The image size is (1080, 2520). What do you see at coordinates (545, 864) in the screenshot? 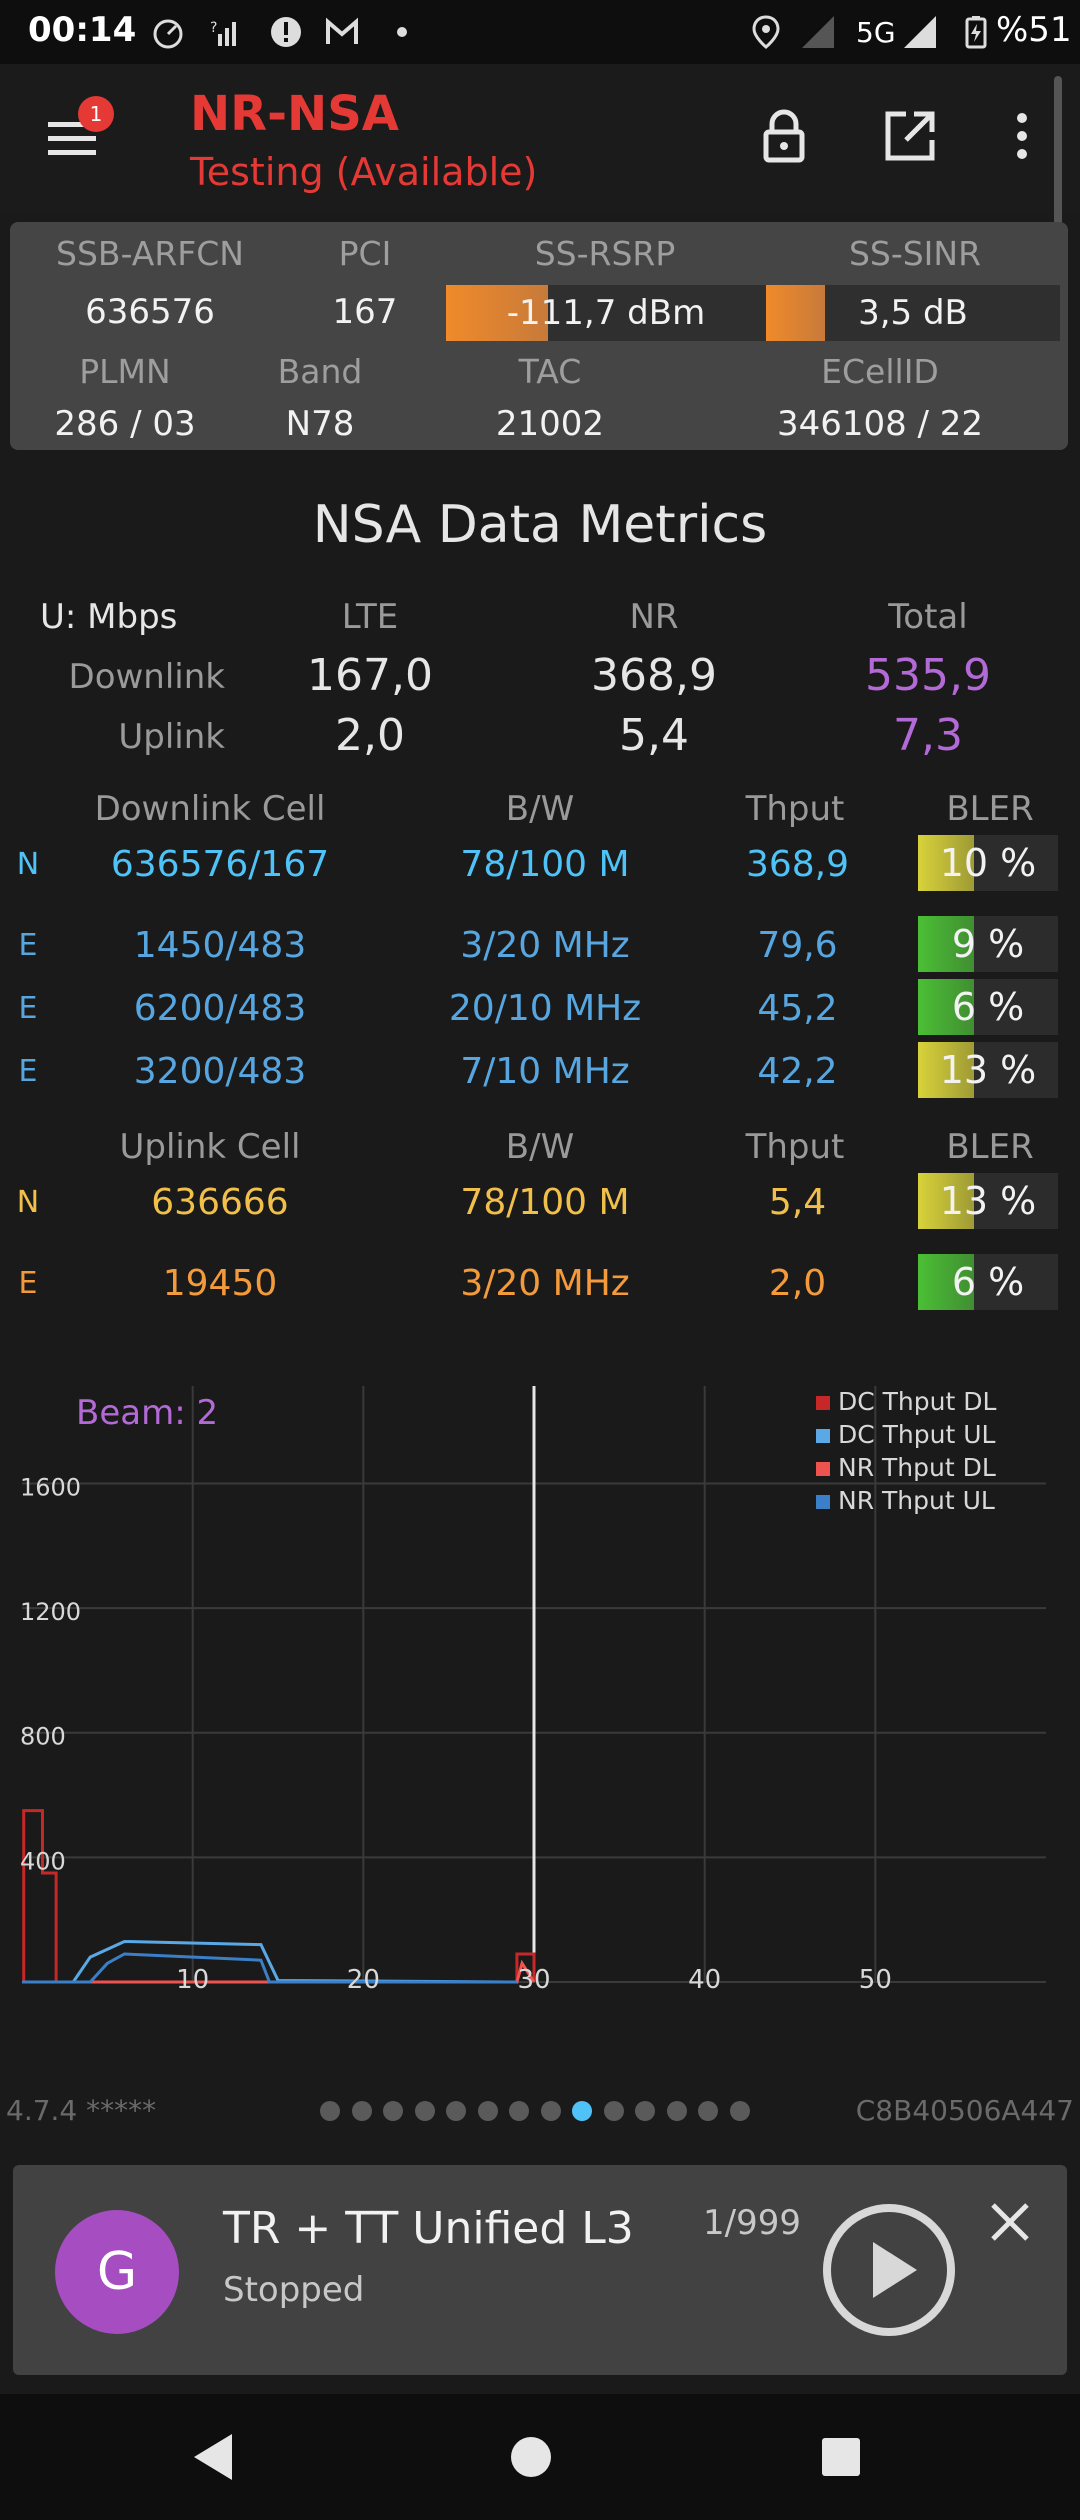
I see `dl-bandwidth: 78/100 M` at bounding box center [545, 864].